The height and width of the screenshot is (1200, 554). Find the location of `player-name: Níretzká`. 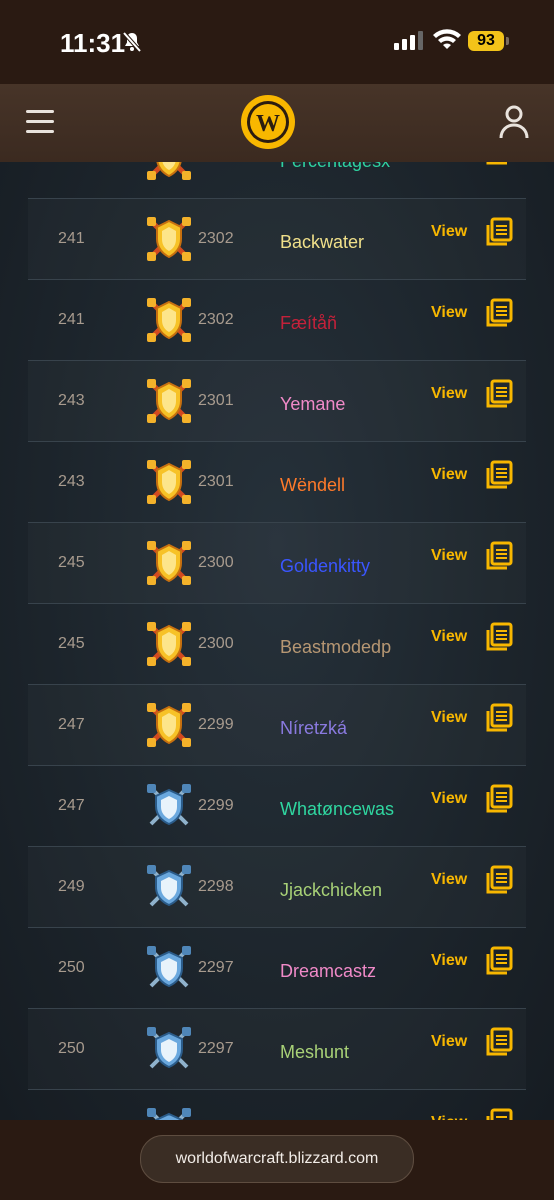

player-name: Níretzká is located at coordinates (313, 728).